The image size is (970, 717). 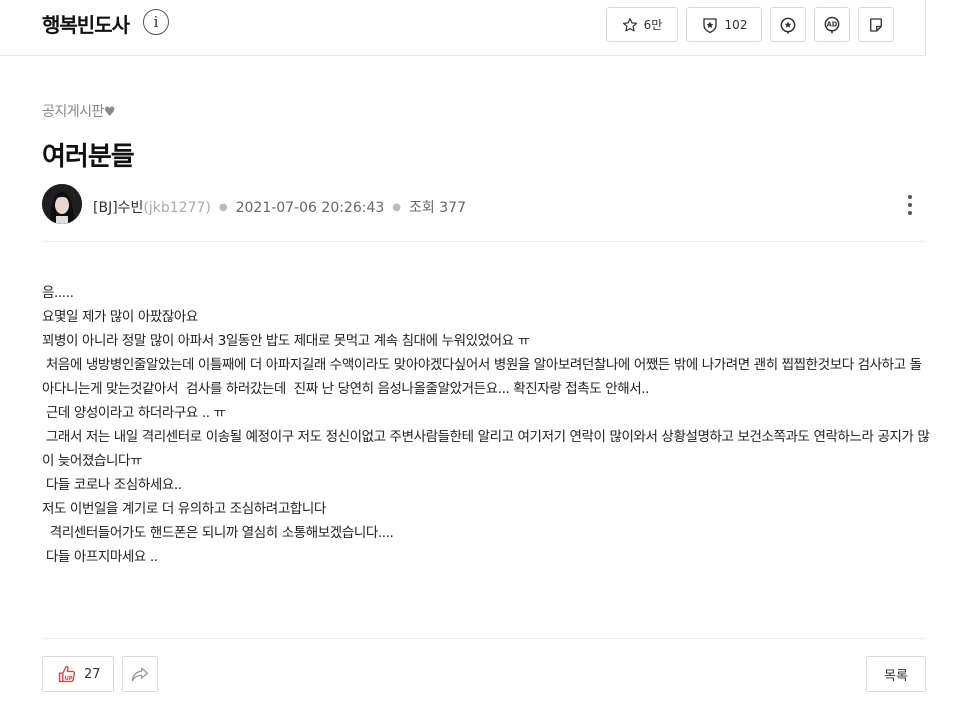 I want to click on like-button: UP 27, so click(x=78, y=674).